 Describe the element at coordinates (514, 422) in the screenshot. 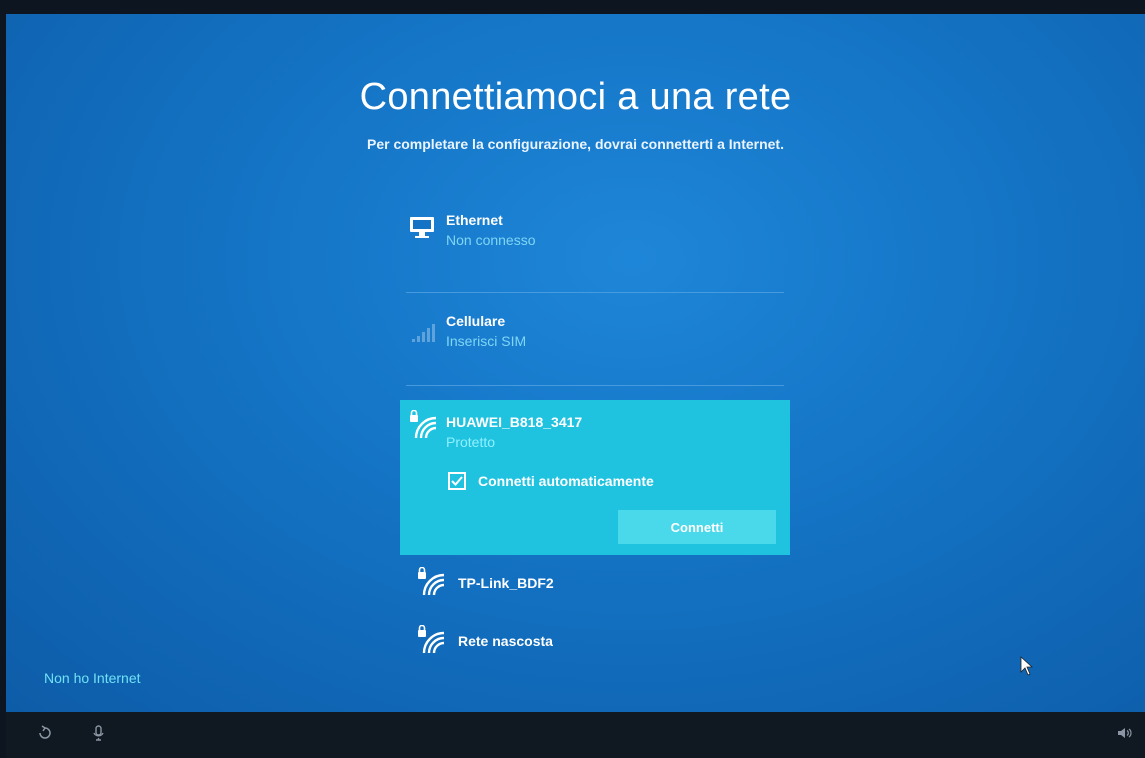

I see `network-name: HUAWEI_B818_3417` at that location.